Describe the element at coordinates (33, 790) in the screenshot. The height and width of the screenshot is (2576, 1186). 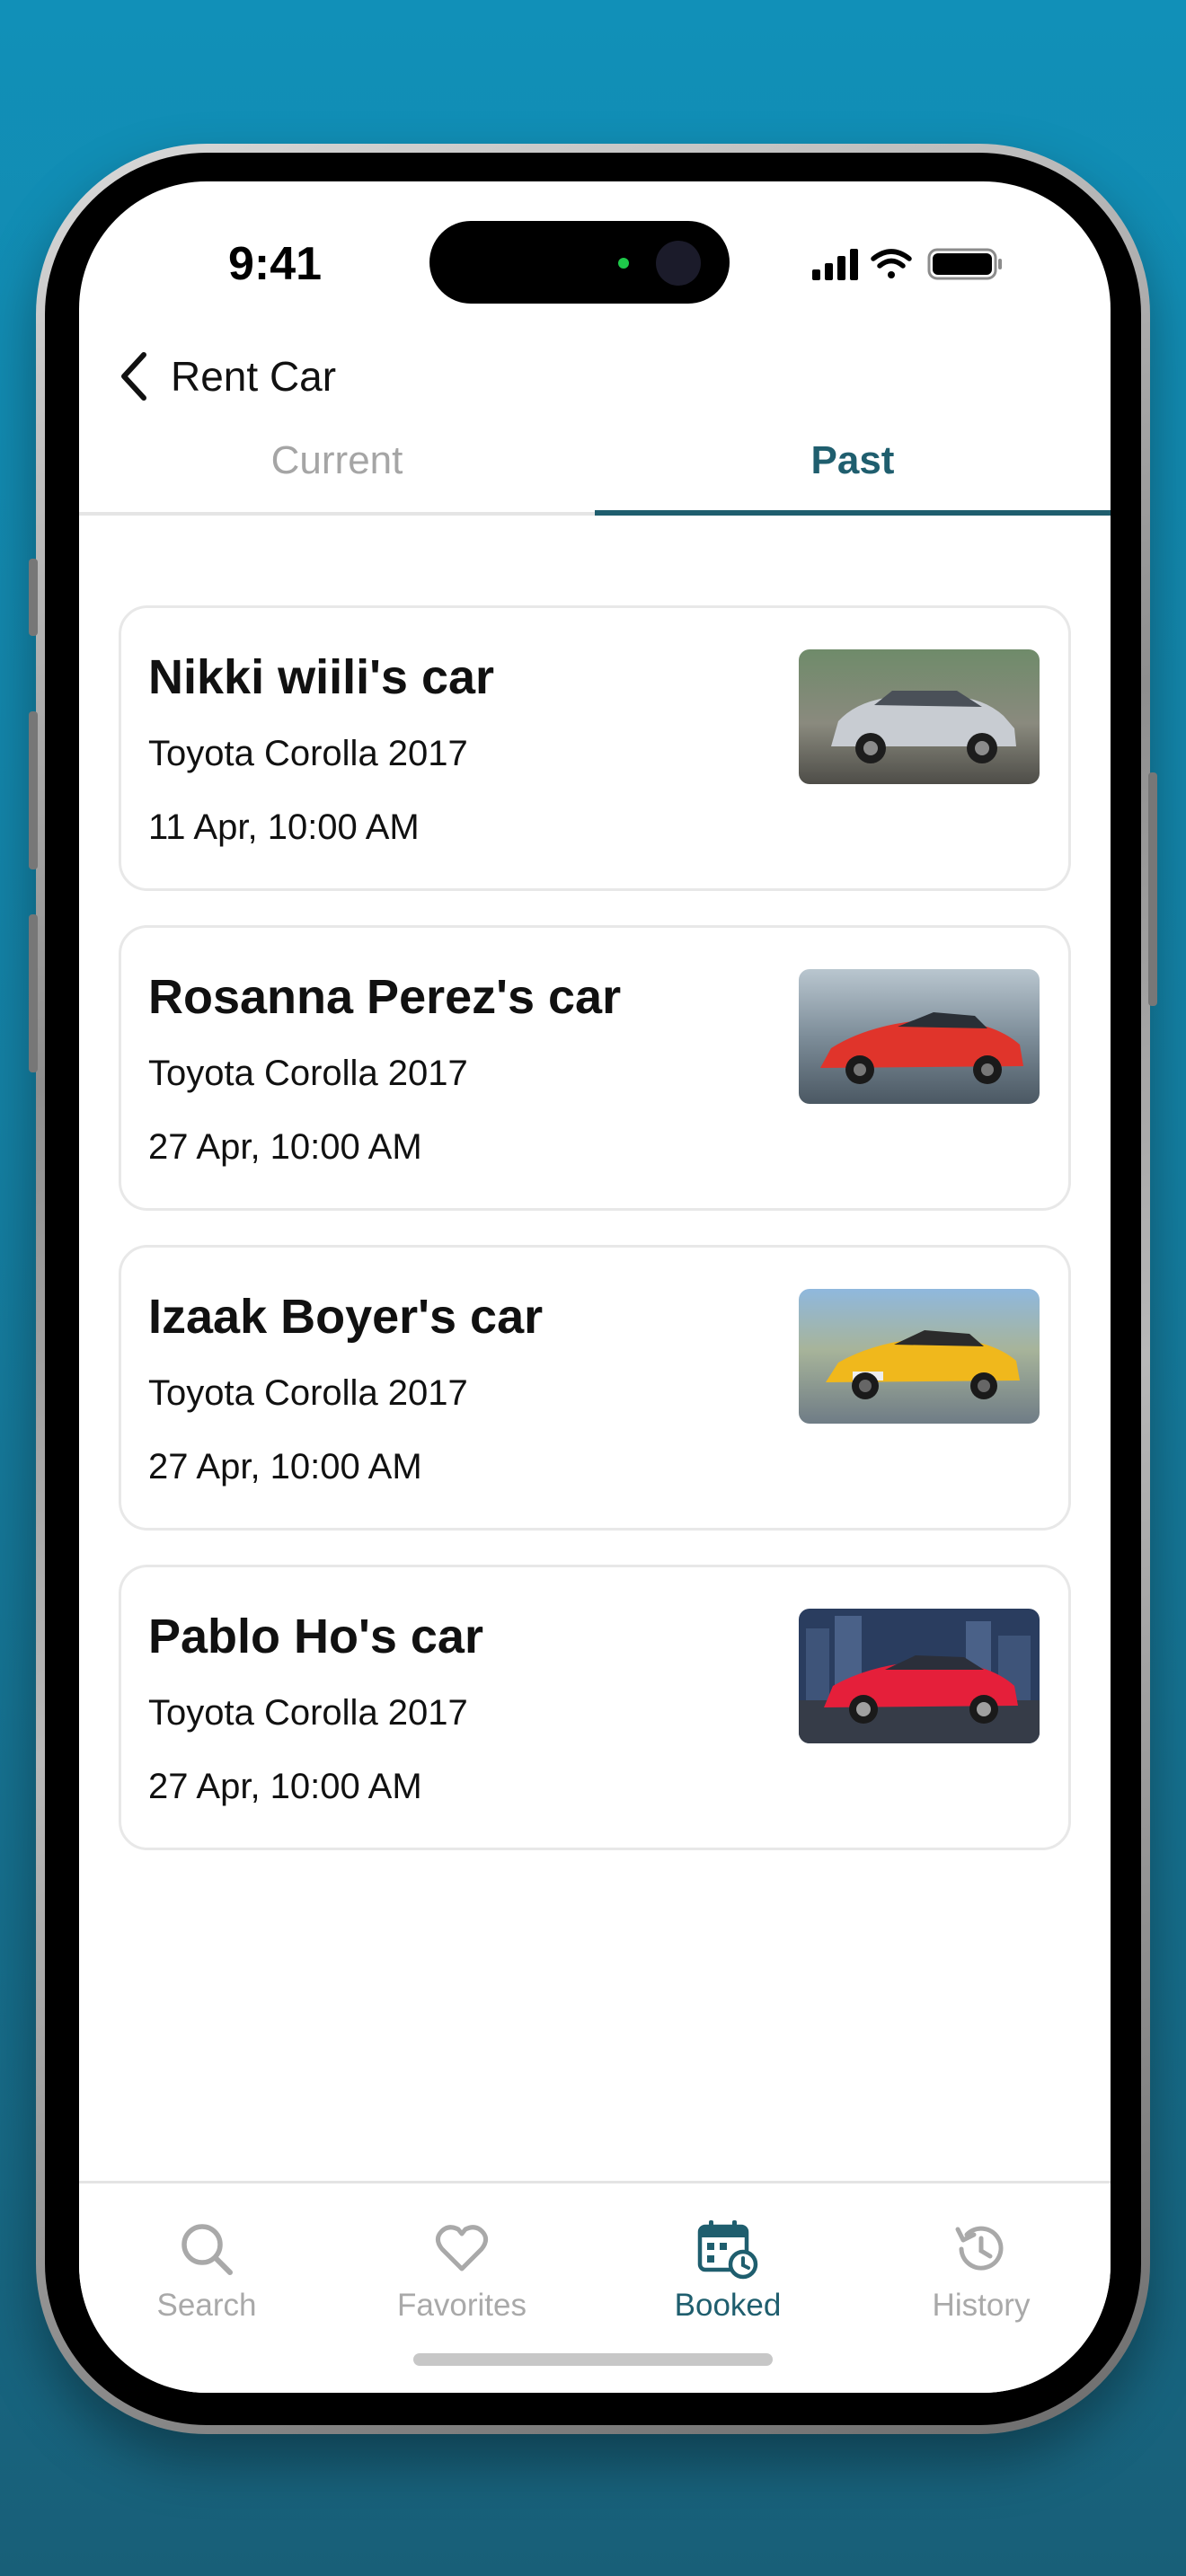
I see `volume-up-button` at that location.